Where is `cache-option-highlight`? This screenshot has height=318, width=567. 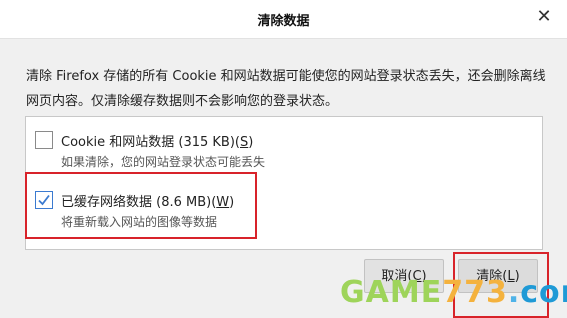
cache-option-highlight is located at coordinates (141, 205).